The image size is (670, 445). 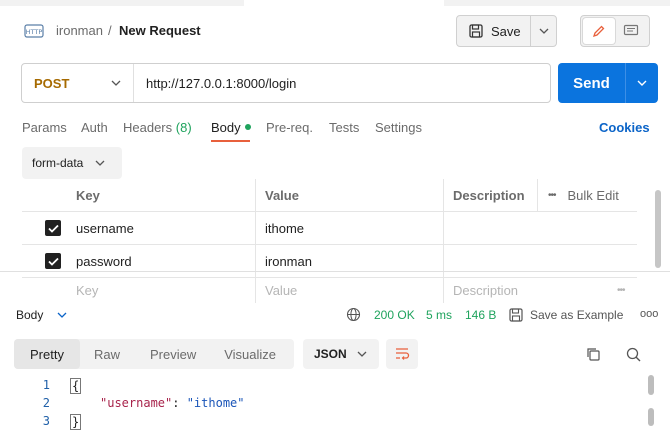 What do you see at coordinates (52, 83) in the screenshot?
I see `method-label: POST` at bounding box center [52, 83].